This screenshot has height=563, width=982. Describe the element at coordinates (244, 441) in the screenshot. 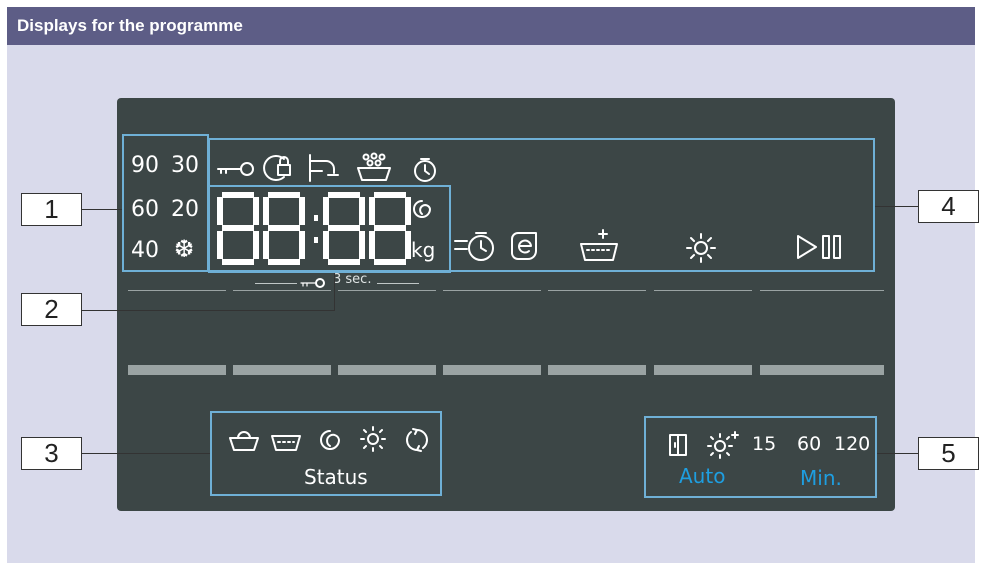

I see `wash-icon` at that location.